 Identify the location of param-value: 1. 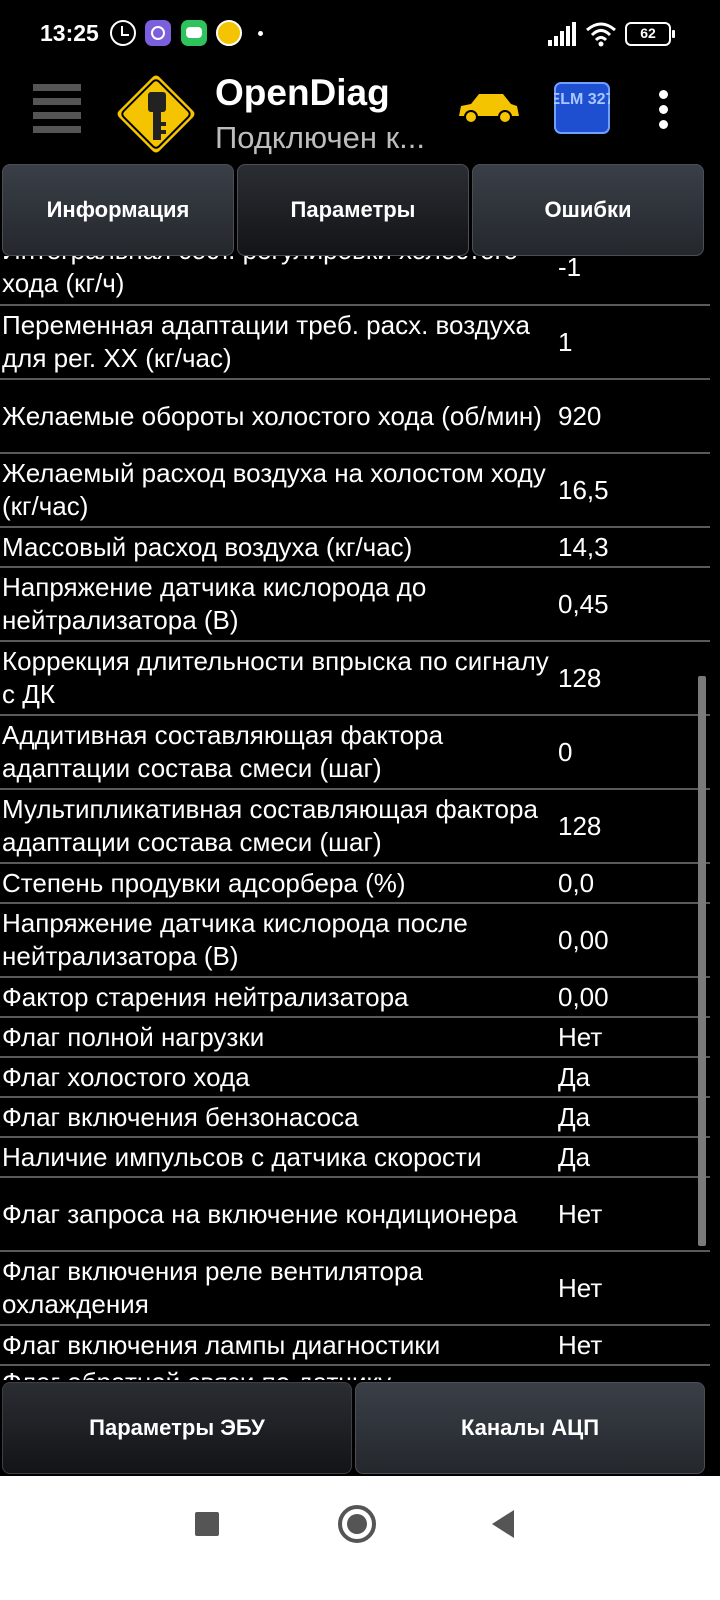
(565, 341).